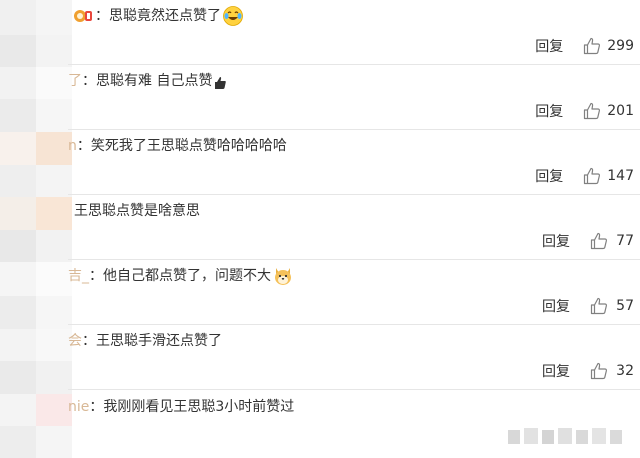  I want to click on comment-text: 思聪有难 自己点赞, so click(154, 81).